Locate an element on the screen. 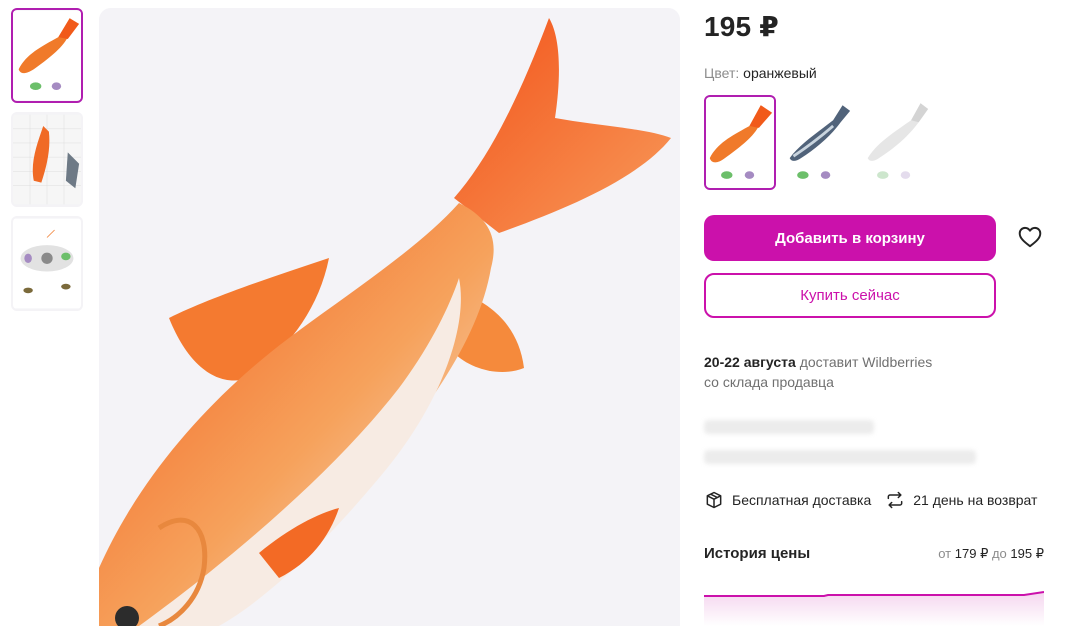 The height and width of the screenshot is (626, 1075). perk-free-delivery: Бесплатная доставка is located at coordinates (787, 500).